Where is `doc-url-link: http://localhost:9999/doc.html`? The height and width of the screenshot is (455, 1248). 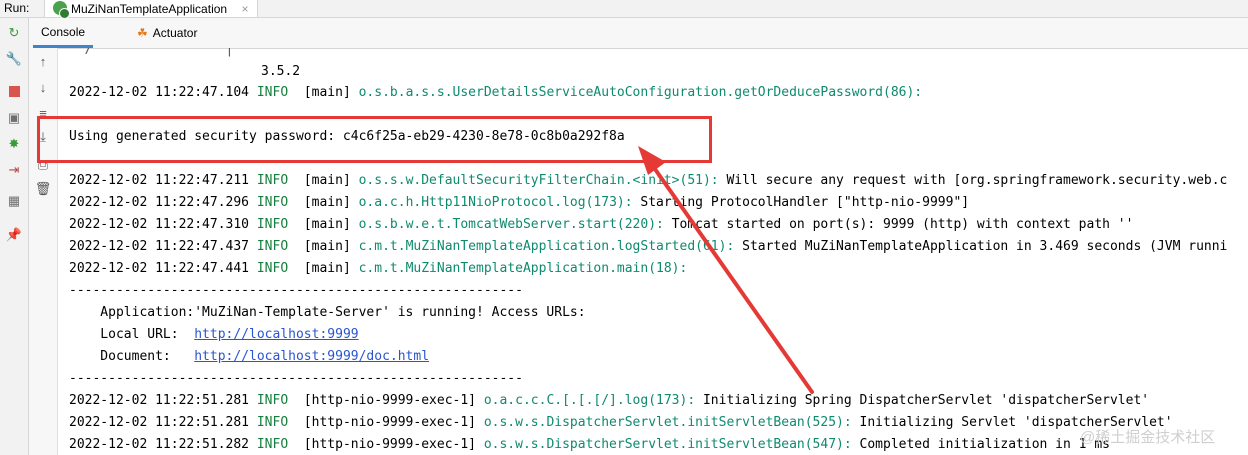
doc-url-link: http://localhost:9999/doc.html is located at coordinates (311, 356).